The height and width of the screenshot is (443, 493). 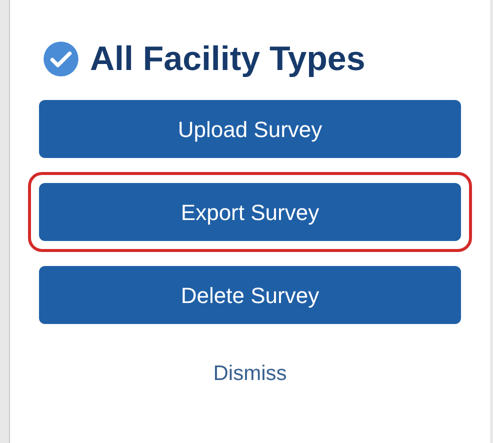 What do you see at coordinates (61, 59) in the screenshot?
I see `check-circle-icon` at bounding box center [61, 59].